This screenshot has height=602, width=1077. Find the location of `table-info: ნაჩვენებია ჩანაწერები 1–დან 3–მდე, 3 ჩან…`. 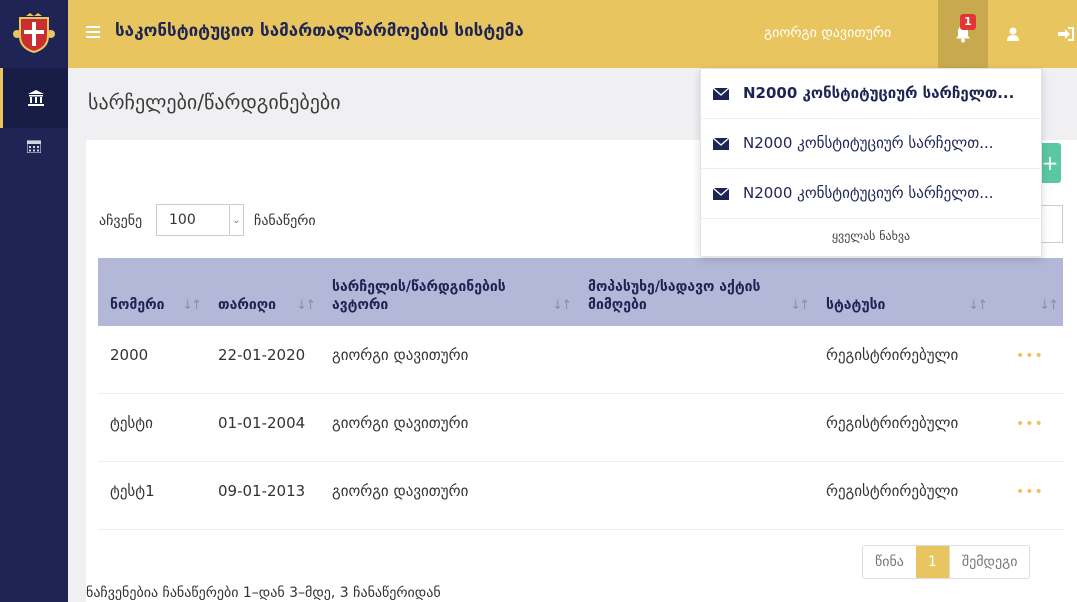

table-info: ნაჩვენებია ჩანაწერები 1–დან 3–მდე, 3 ჩან… is located at coordinates (263, 593).